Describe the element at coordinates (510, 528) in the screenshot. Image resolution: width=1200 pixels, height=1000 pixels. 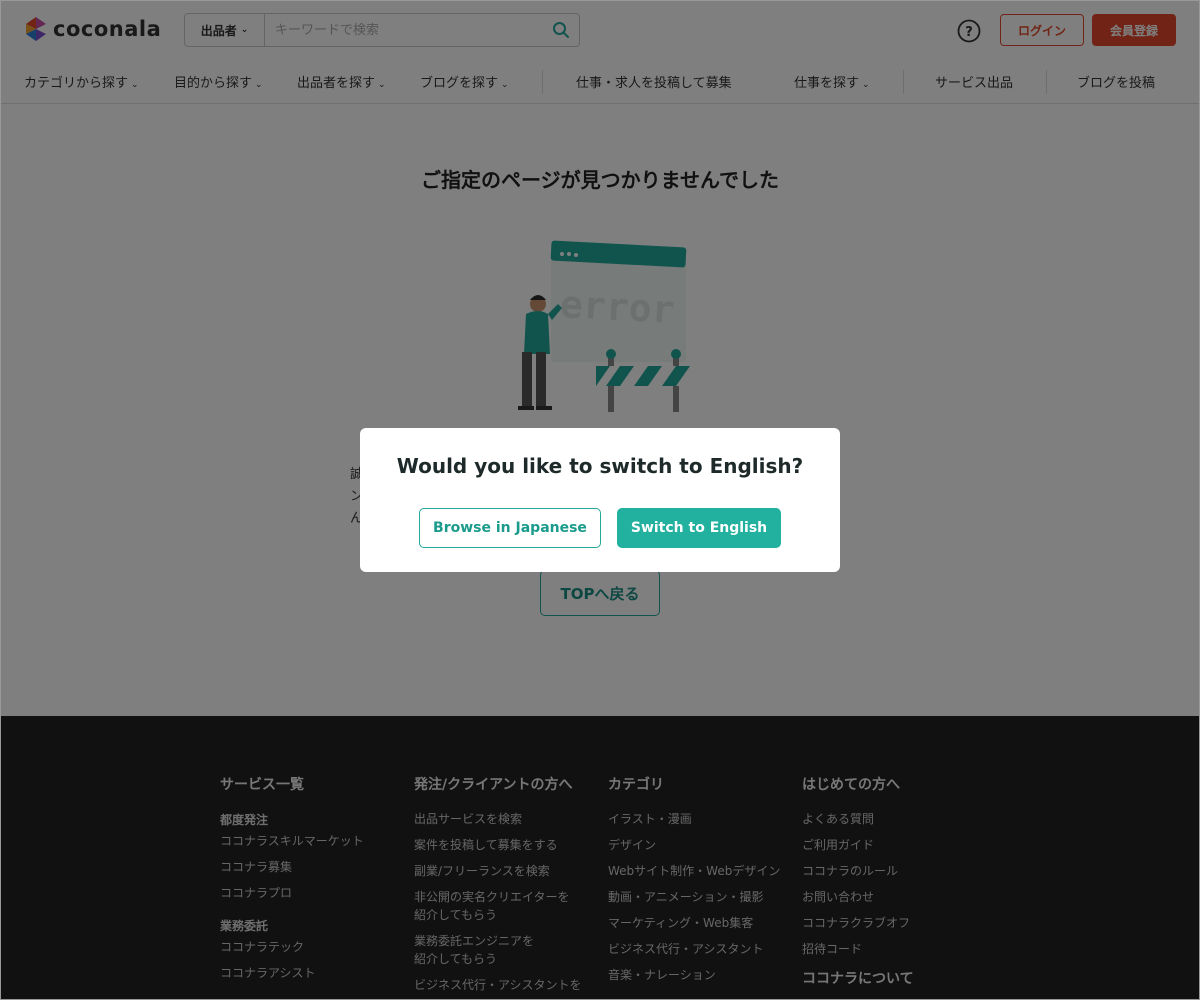
I see `browse-in-japanese-button: Browse in Japanese` at that location.